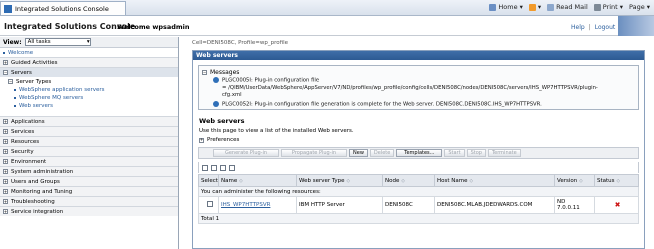  I want to click on nav-troubleshooting: + Troubleshooting, so click(89, 201).